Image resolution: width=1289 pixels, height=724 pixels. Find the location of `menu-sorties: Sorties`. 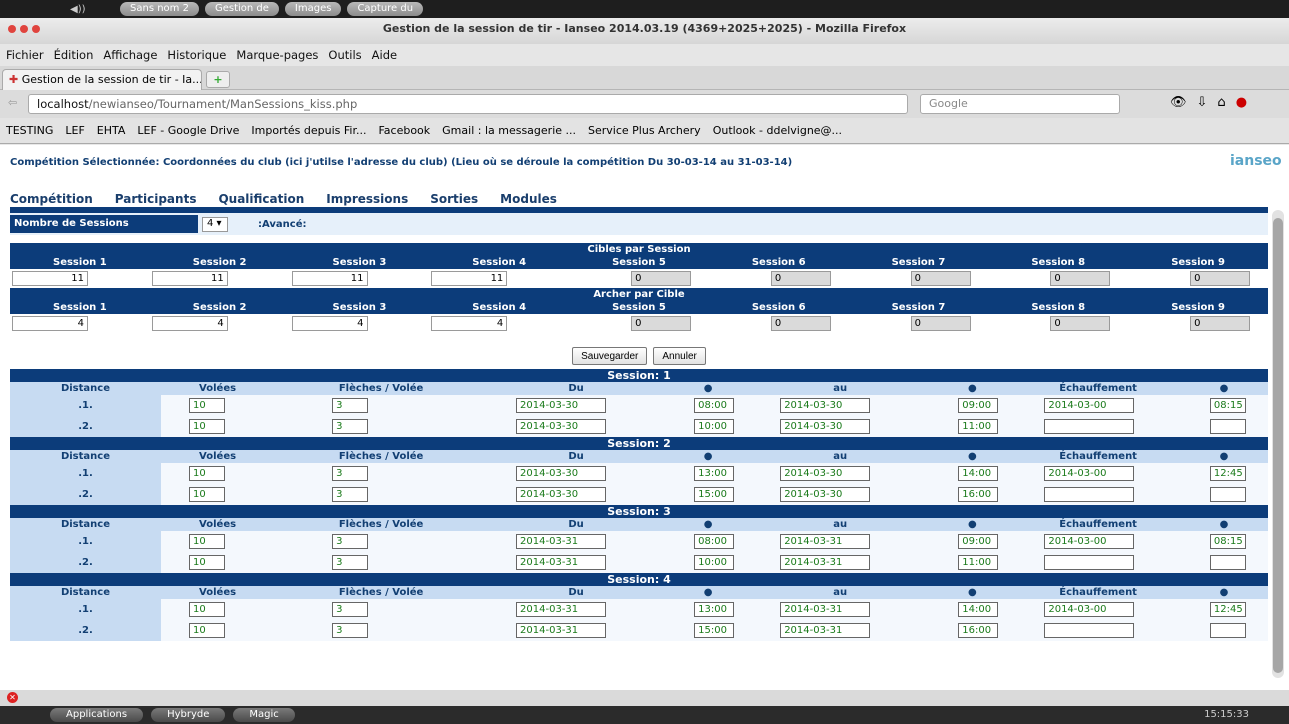

menu-sorties: Sorties is located at coordinates (454, 199).